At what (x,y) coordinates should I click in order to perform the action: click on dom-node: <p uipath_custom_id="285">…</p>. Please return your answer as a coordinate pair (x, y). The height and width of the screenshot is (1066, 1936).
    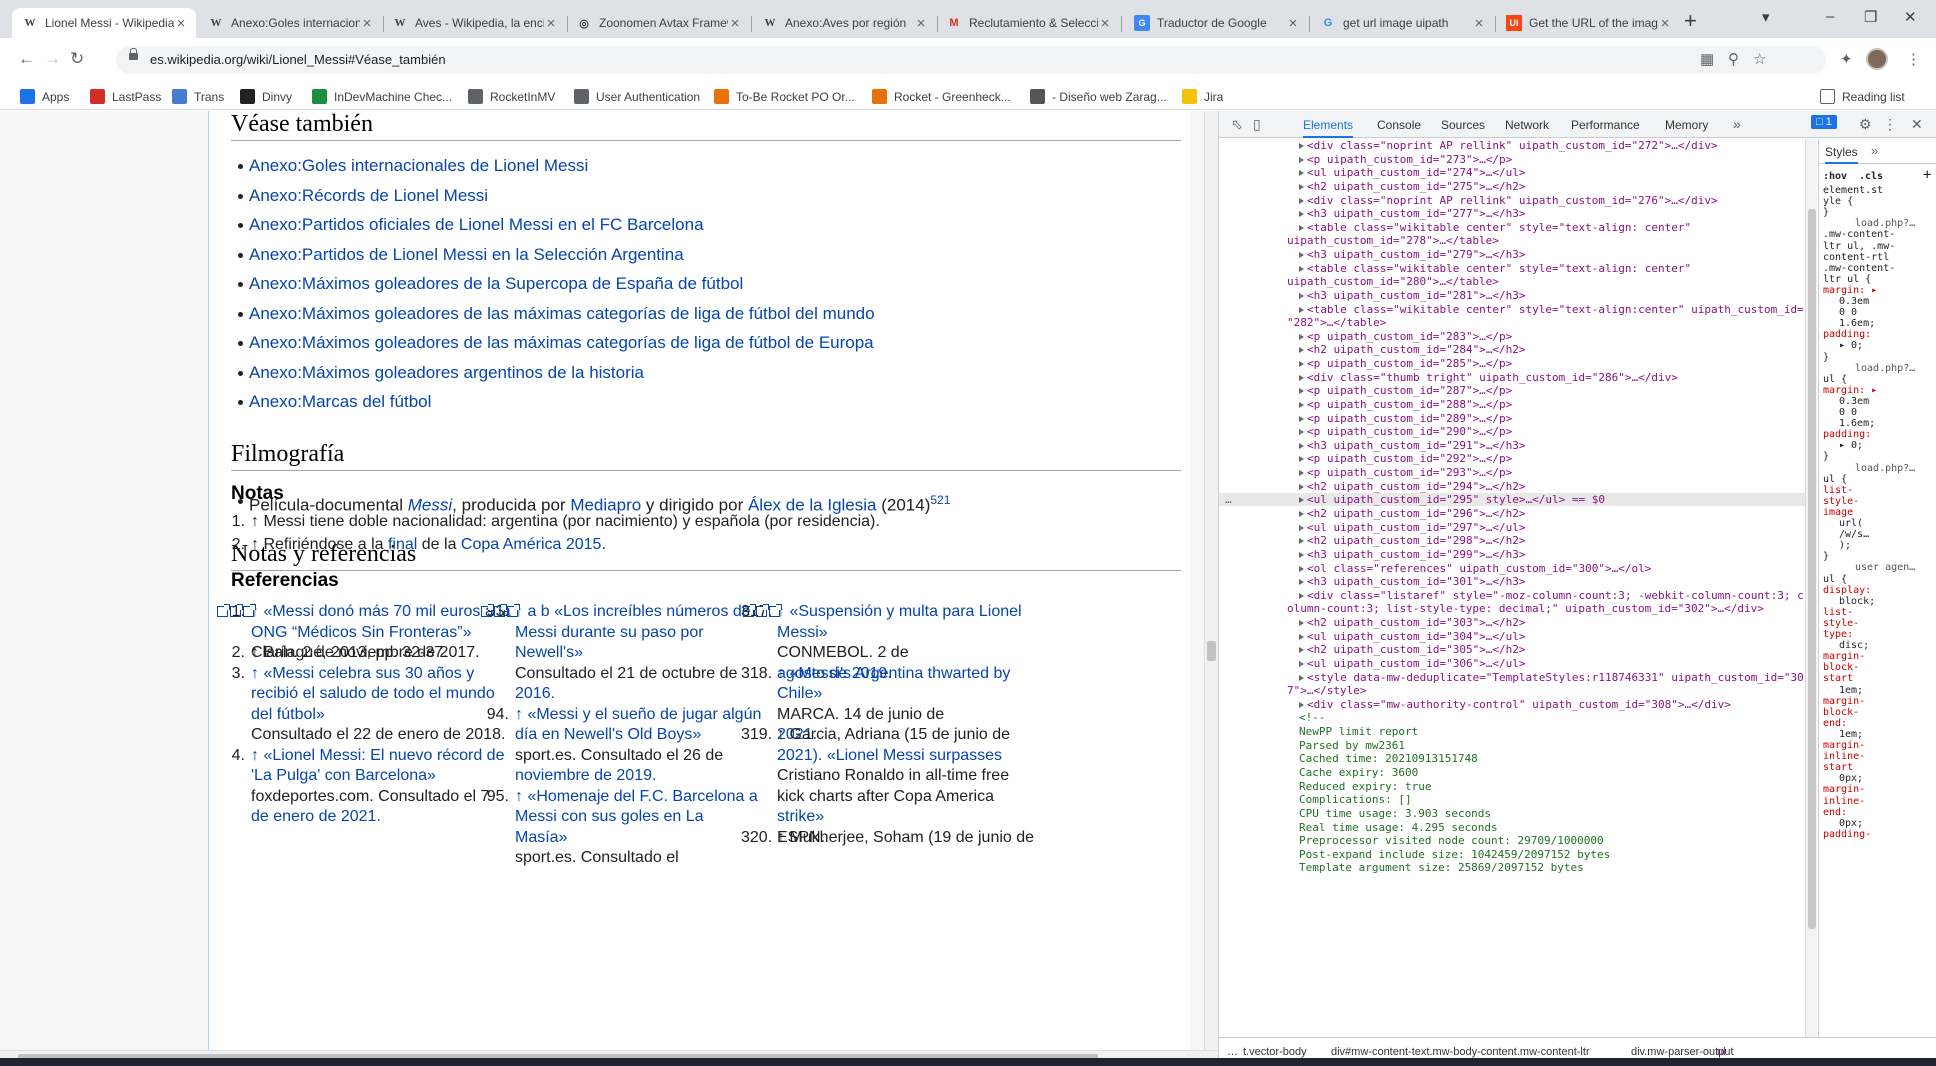
    Looking at the image, I should click on (1405, 363).